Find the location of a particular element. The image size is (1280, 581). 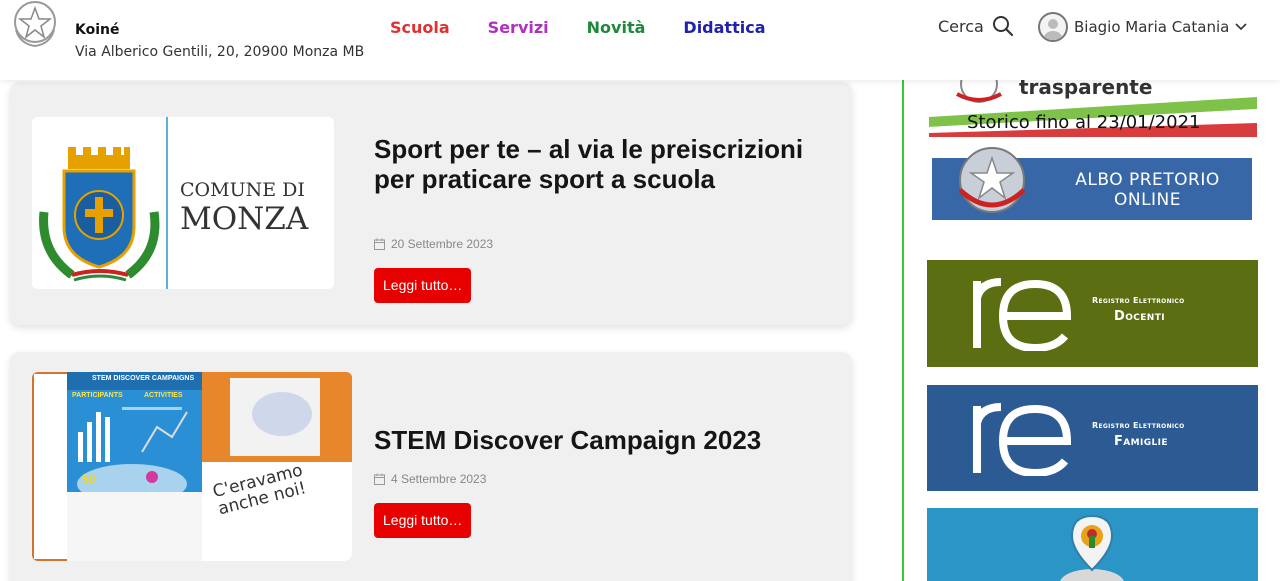

user-menu: Biagio Maria Catania is located at coordinates (1142, 27).